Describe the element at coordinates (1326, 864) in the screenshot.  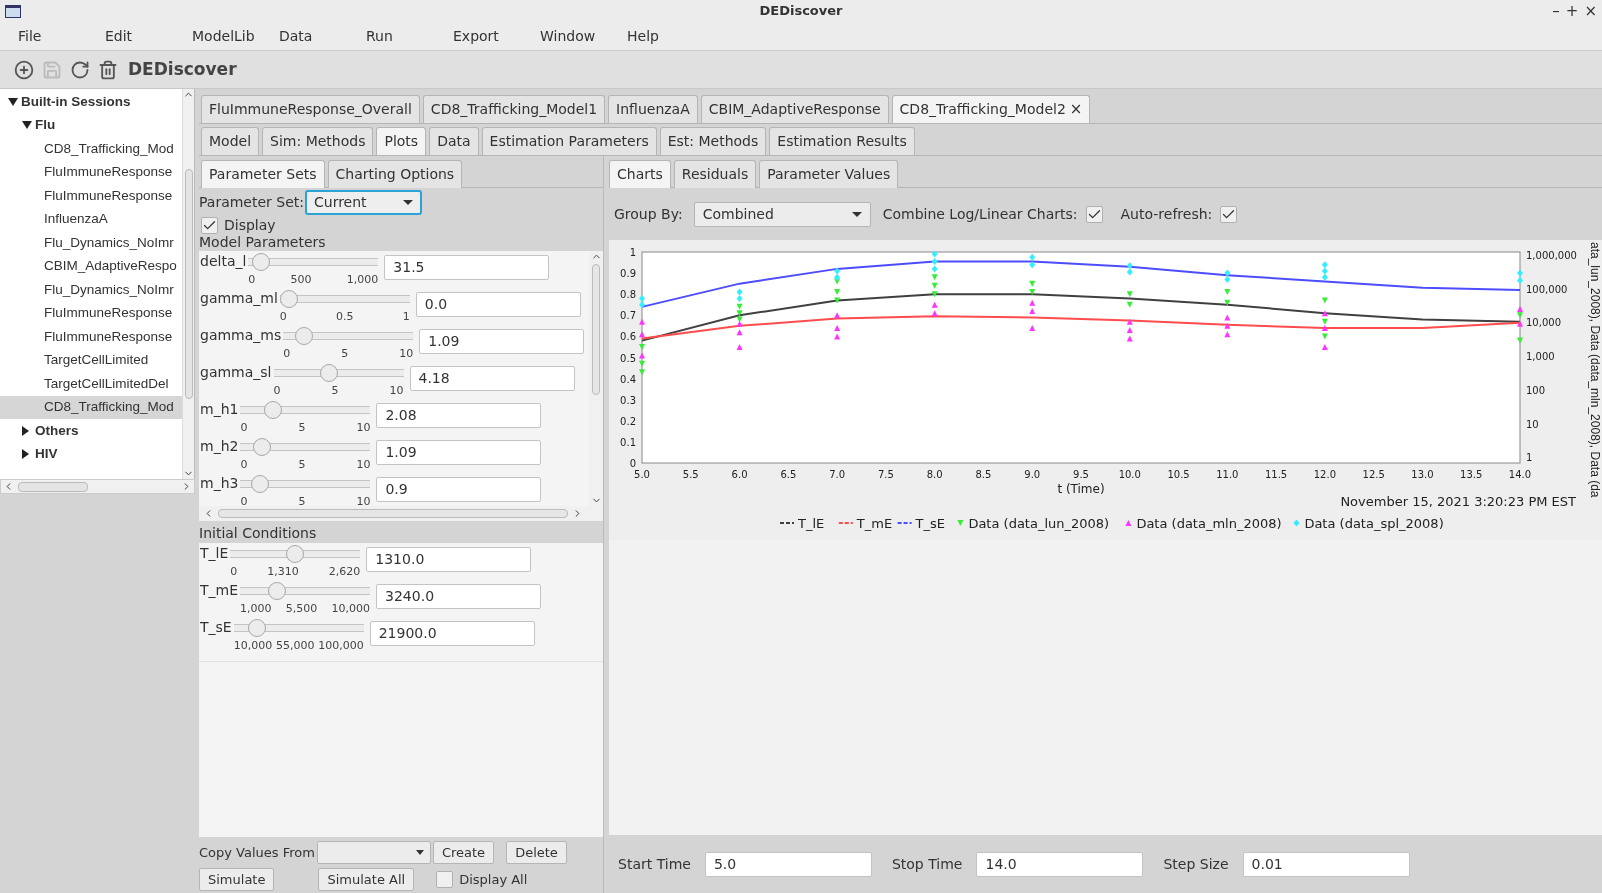
I see `time-field: 0.01` at that location.